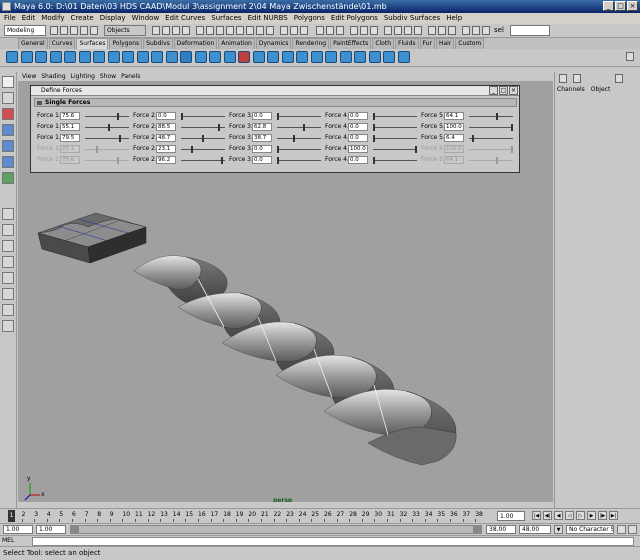 Image resolution: width=640 pixels, height=560 pixels. What do you see at coordinates (407, 43) in the screenshot?
I see `shelf-tab-fluids: Fluids` at bounding box center [407, 43].